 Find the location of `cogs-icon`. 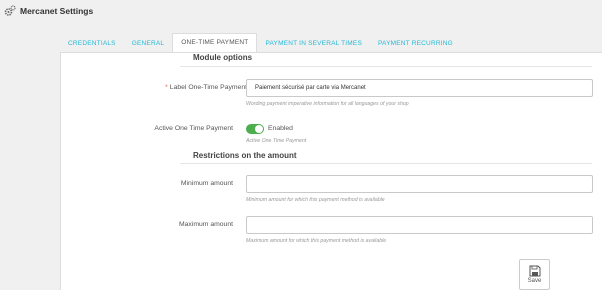

cogs-icon is located at coordinates (10, 10).